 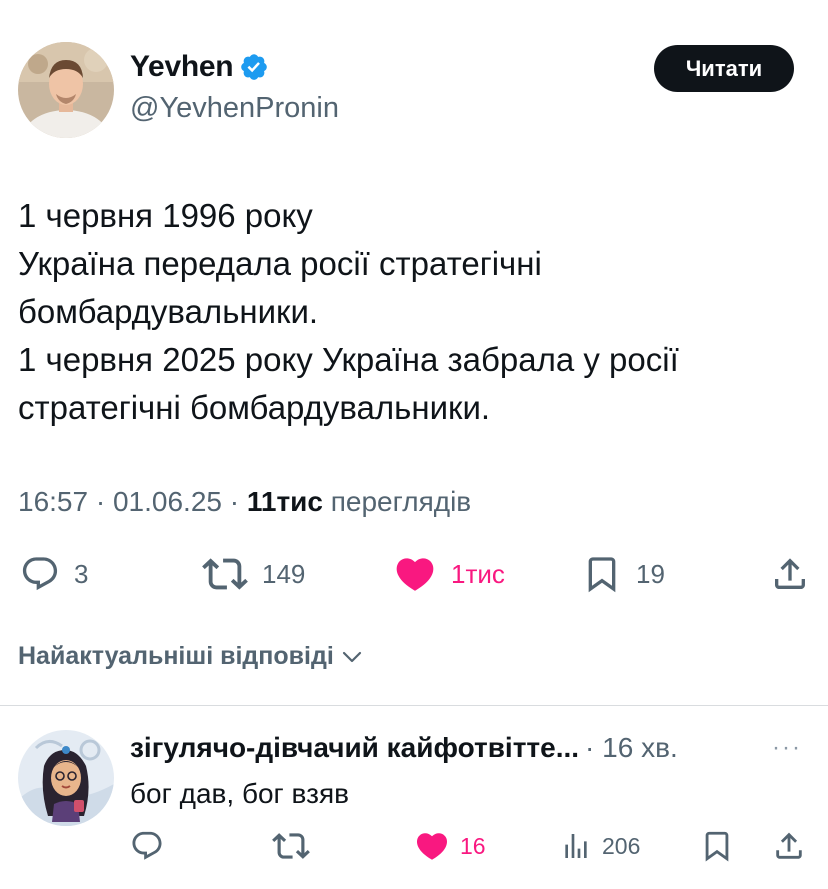 I want to click on follow-button: Читати, so click(x=724, y=68).